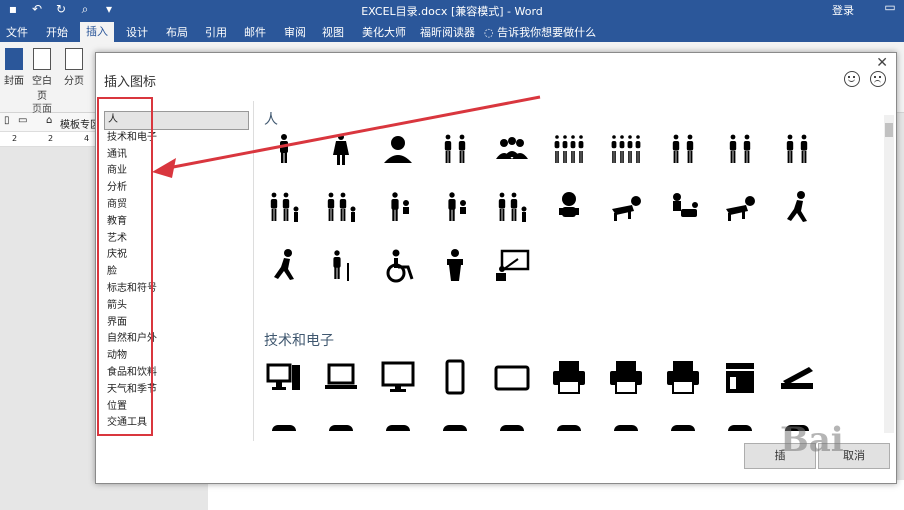  I want to click on couple-men-icon, so click(797, 149).